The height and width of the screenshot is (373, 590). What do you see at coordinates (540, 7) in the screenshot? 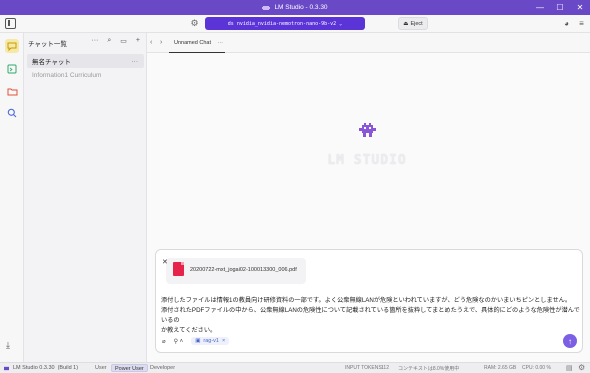
I see `minimize-button: —` at bounding box center [540, 7].